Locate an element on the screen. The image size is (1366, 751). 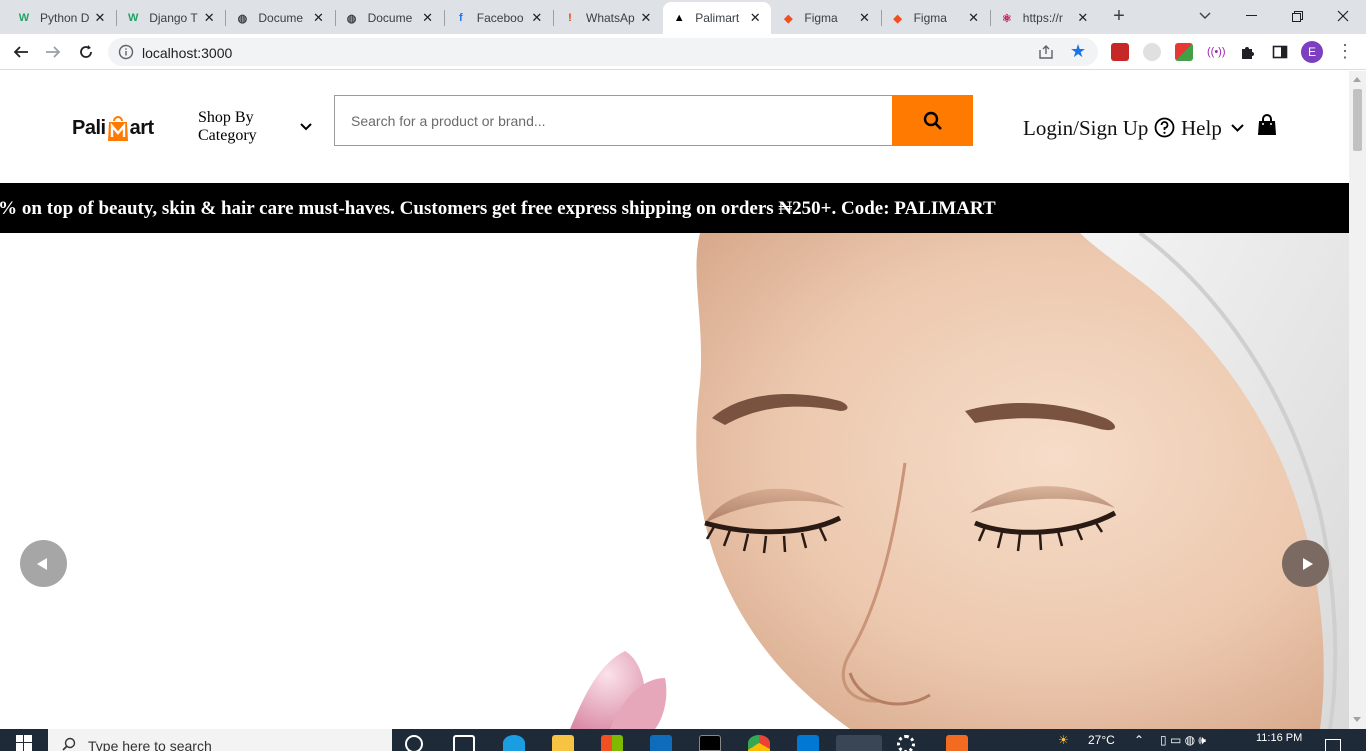
share-icon is located at coordinates (1046, 52).